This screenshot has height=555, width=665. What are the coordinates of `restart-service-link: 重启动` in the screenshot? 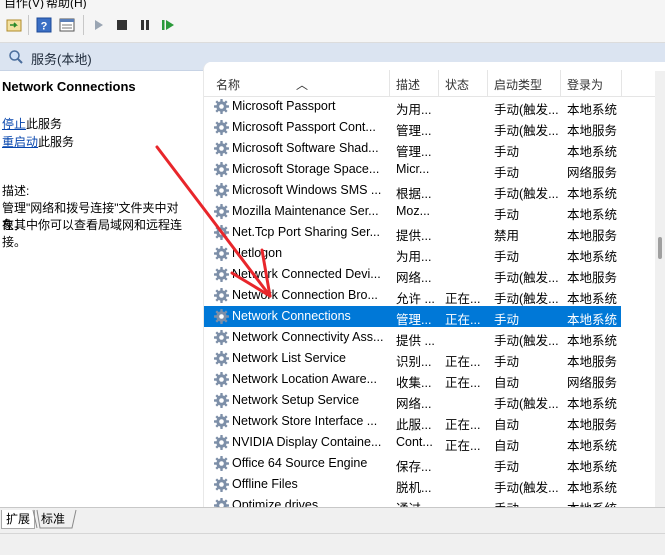 It's located at (20, 142).